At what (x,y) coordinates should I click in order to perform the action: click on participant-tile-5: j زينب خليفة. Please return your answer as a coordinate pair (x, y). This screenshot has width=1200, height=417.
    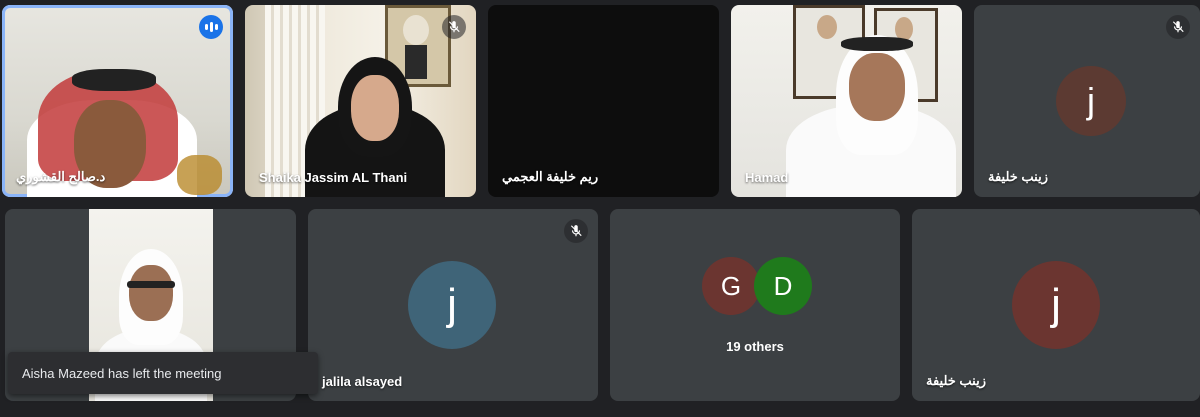
    Looking at the image, I should click on (1087, 101).